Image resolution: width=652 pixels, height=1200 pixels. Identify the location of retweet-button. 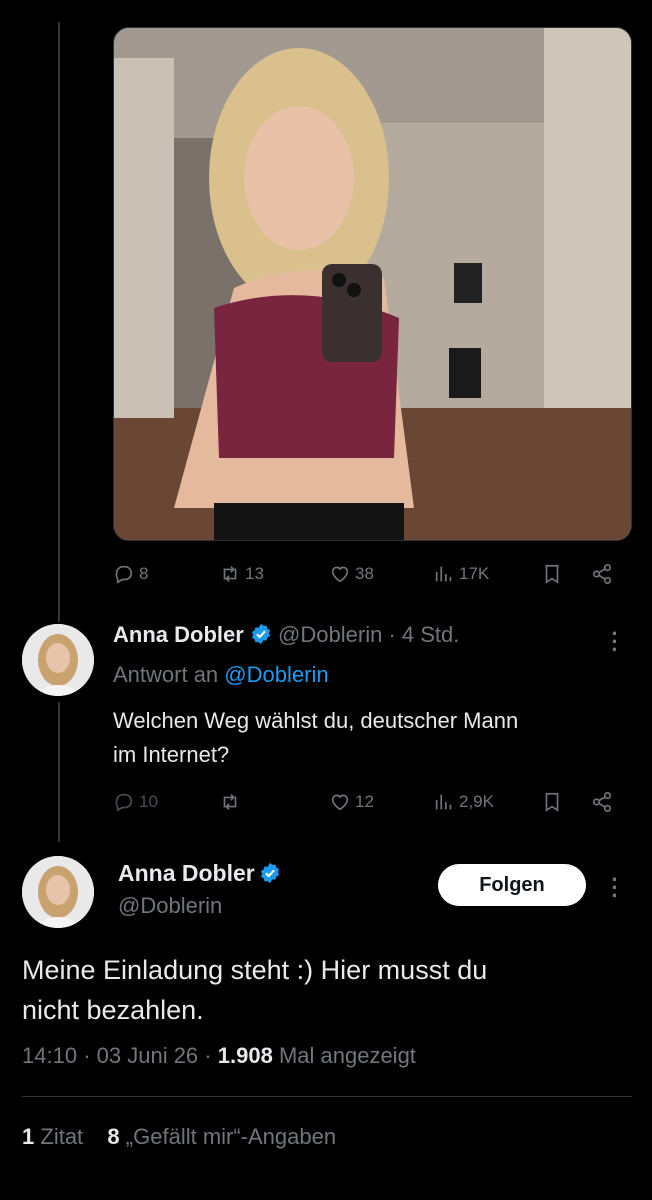
(232, 802).